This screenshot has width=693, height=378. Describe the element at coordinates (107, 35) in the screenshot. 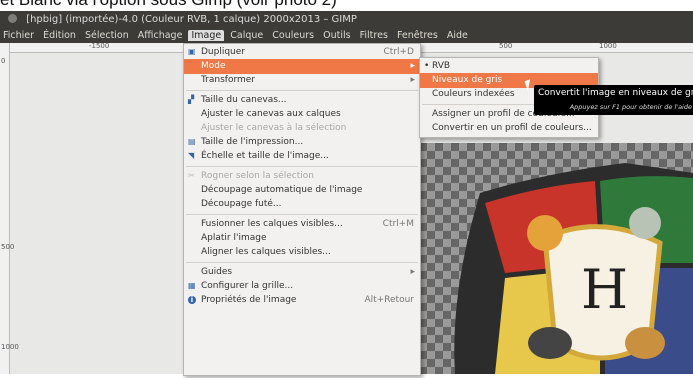

I see `menu-selection: Sélection` at that location.